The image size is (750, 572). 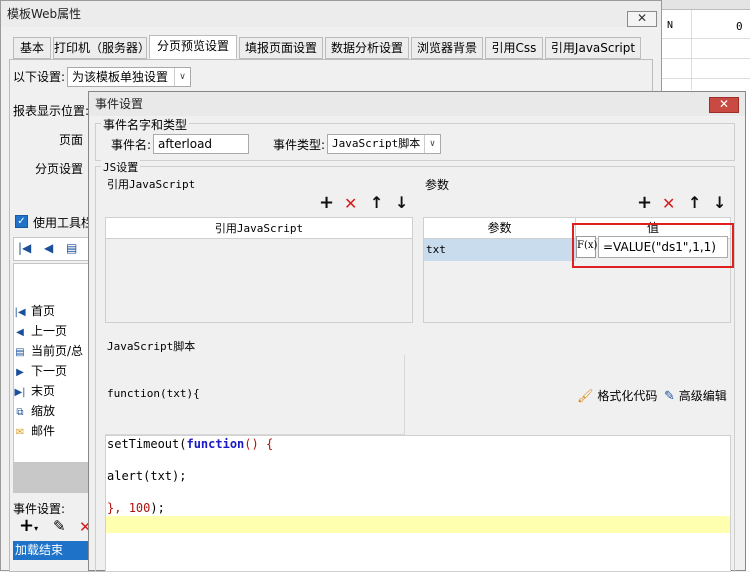 What do you see at coordinates (52, 331) in the screenshot?
I see `list-item-prev-page: ◀ 上一页` at bounding box center [52, 331].